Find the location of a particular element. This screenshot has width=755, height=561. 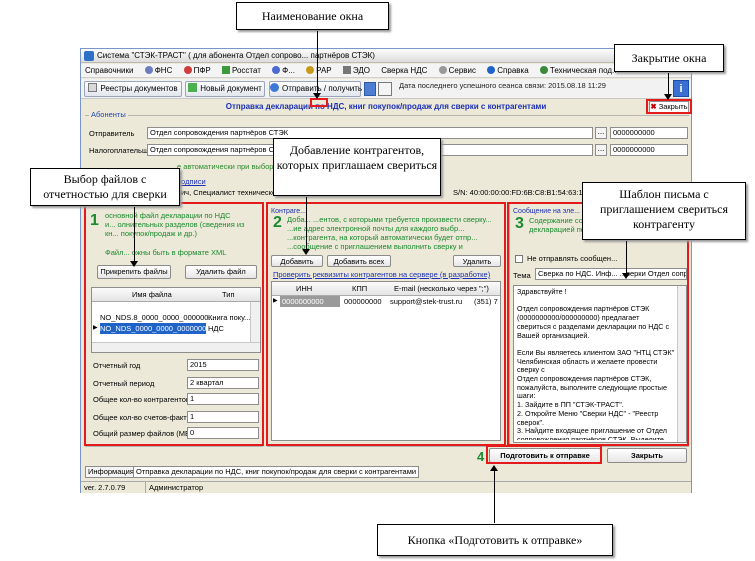

prepare-button-highlight is located at coordinates (544, 454).